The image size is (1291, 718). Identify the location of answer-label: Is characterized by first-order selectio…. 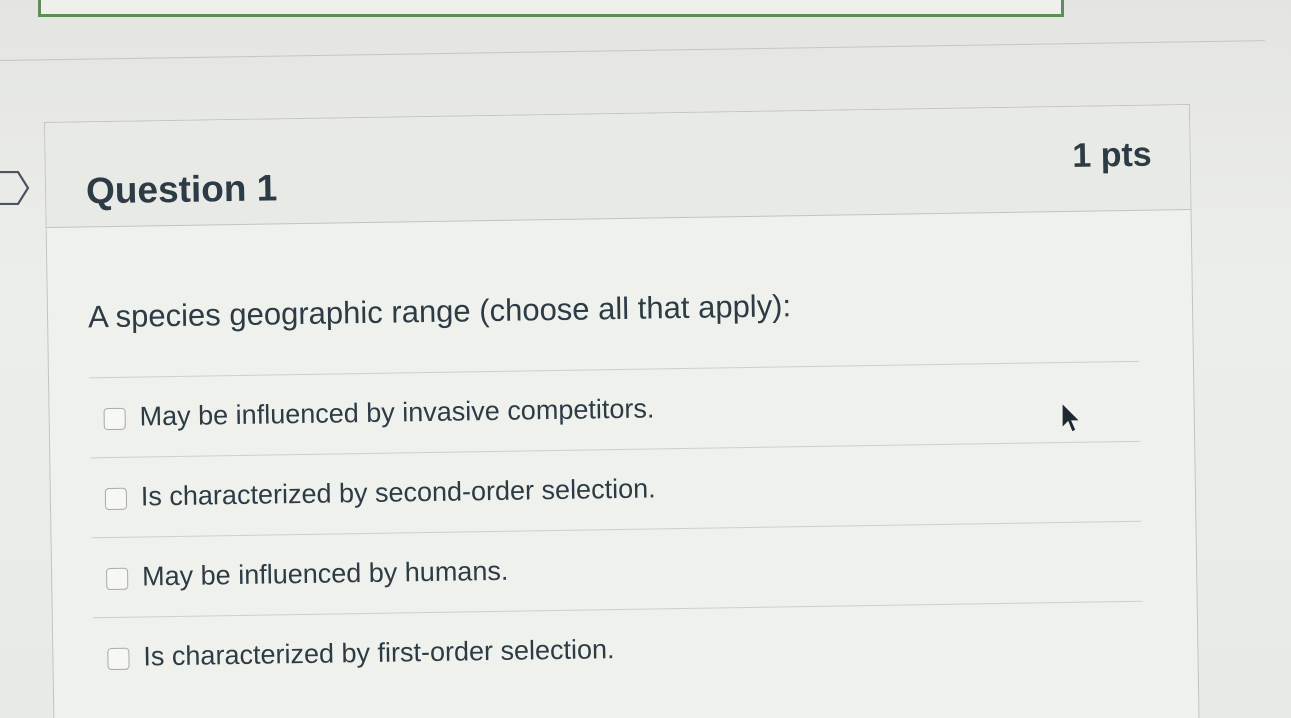
(379, 653).